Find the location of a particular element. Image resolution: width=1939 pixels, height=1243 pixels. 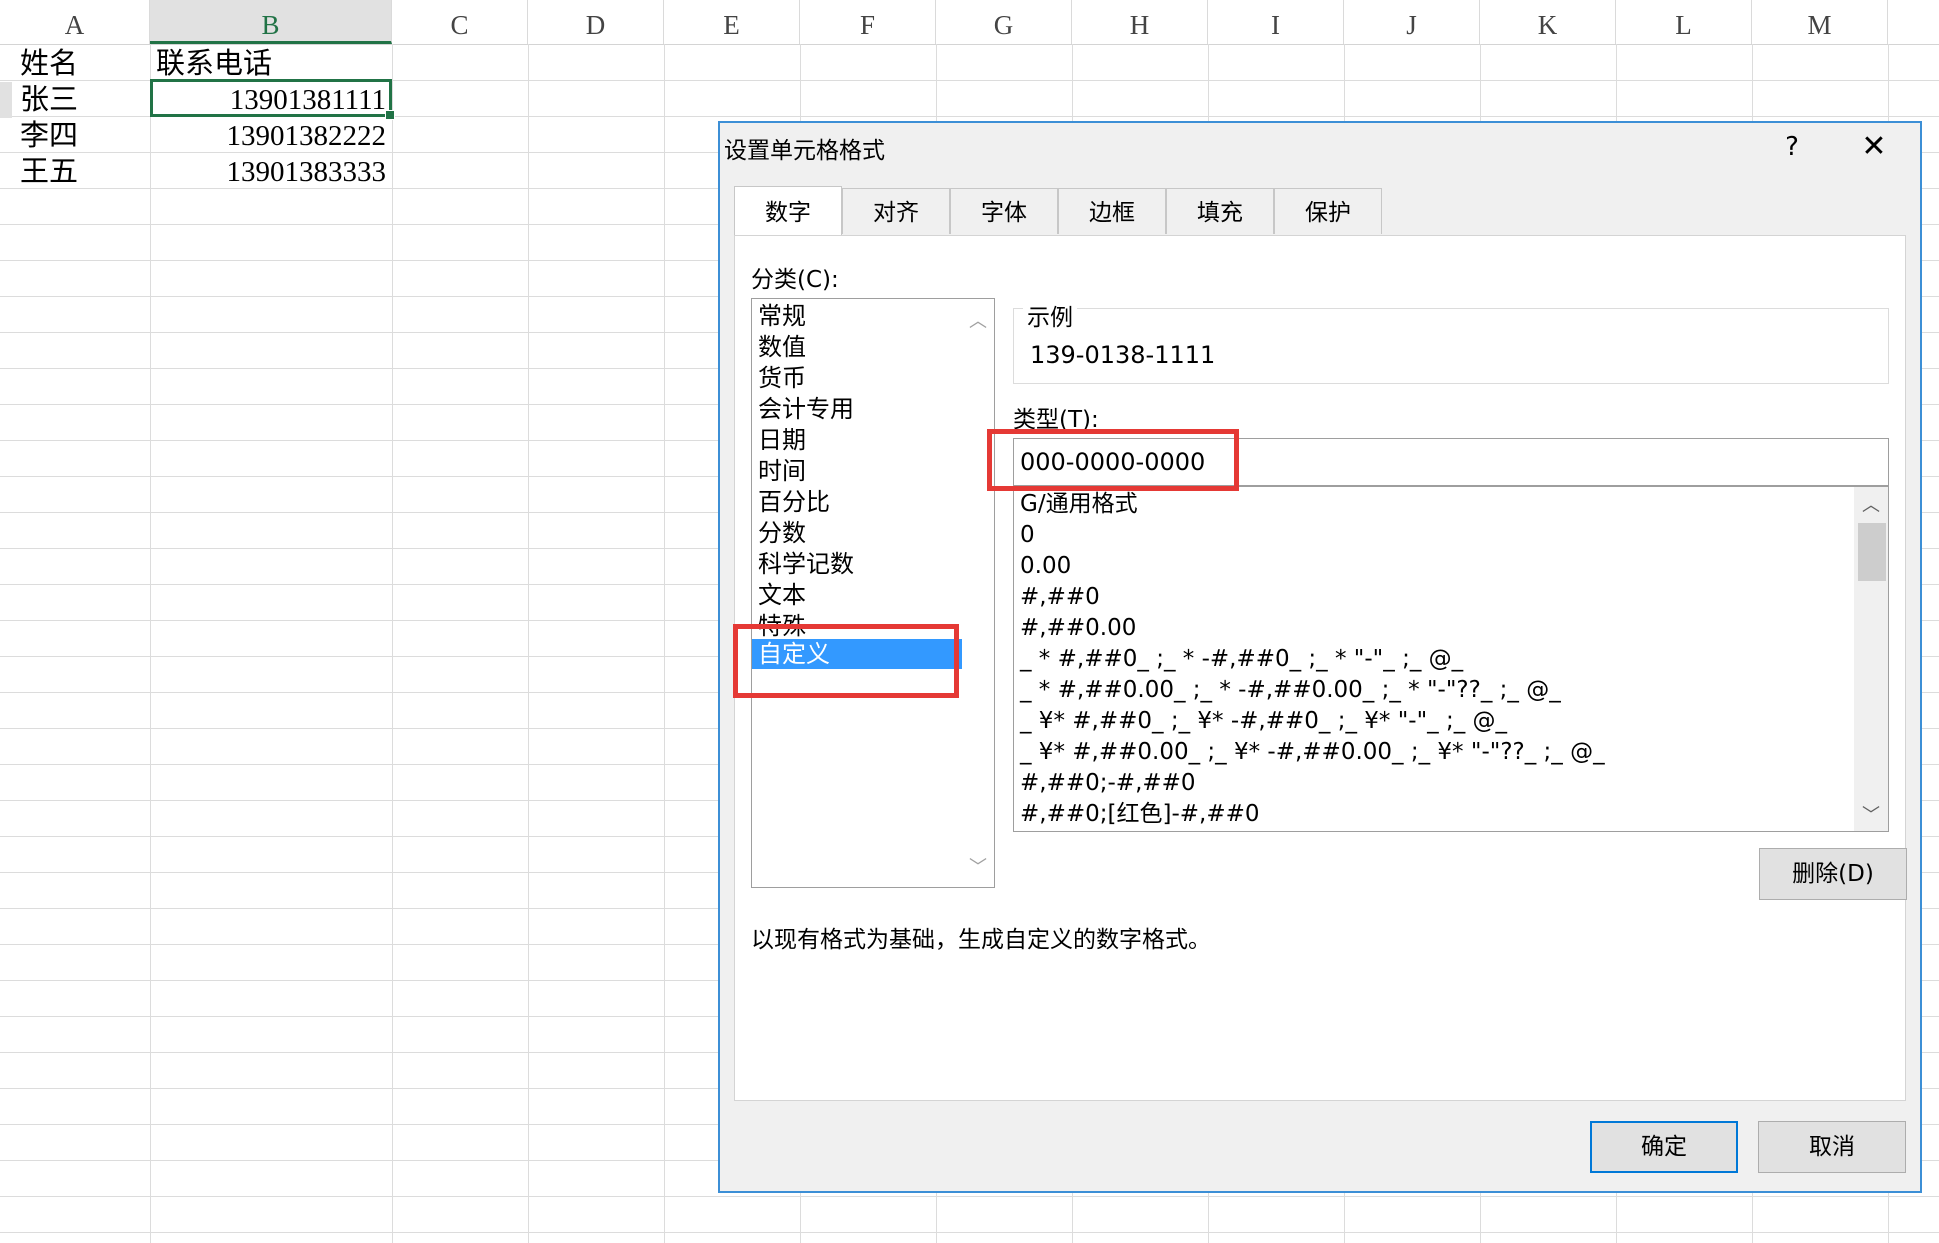

category-item: 百分比 is located at coordinates (858, 502).